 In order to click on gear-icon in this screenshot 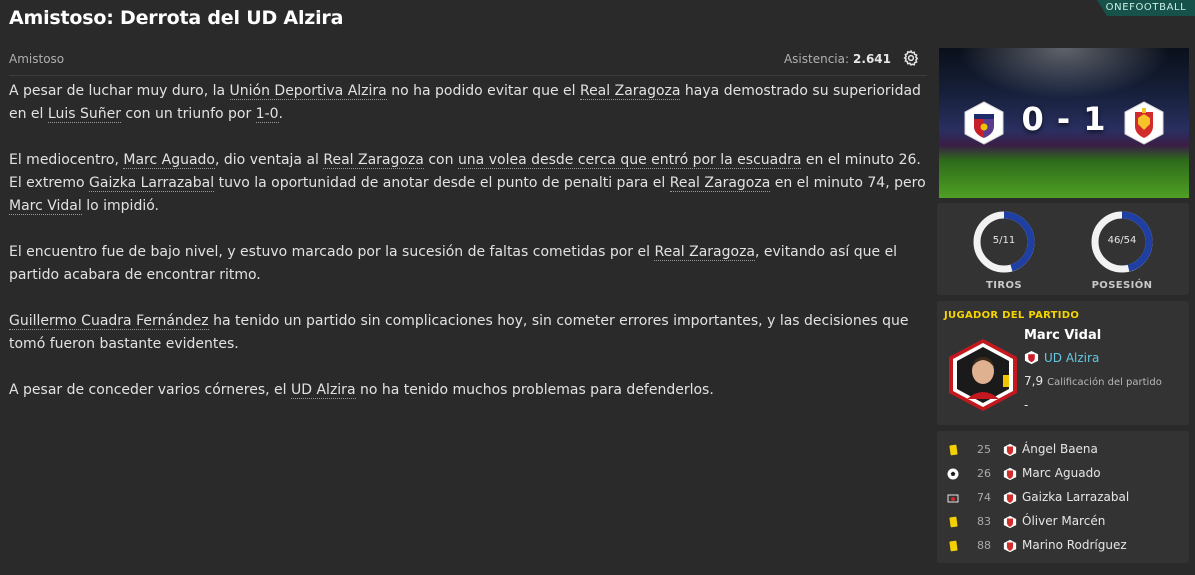, I will do `click(911, 58)`.